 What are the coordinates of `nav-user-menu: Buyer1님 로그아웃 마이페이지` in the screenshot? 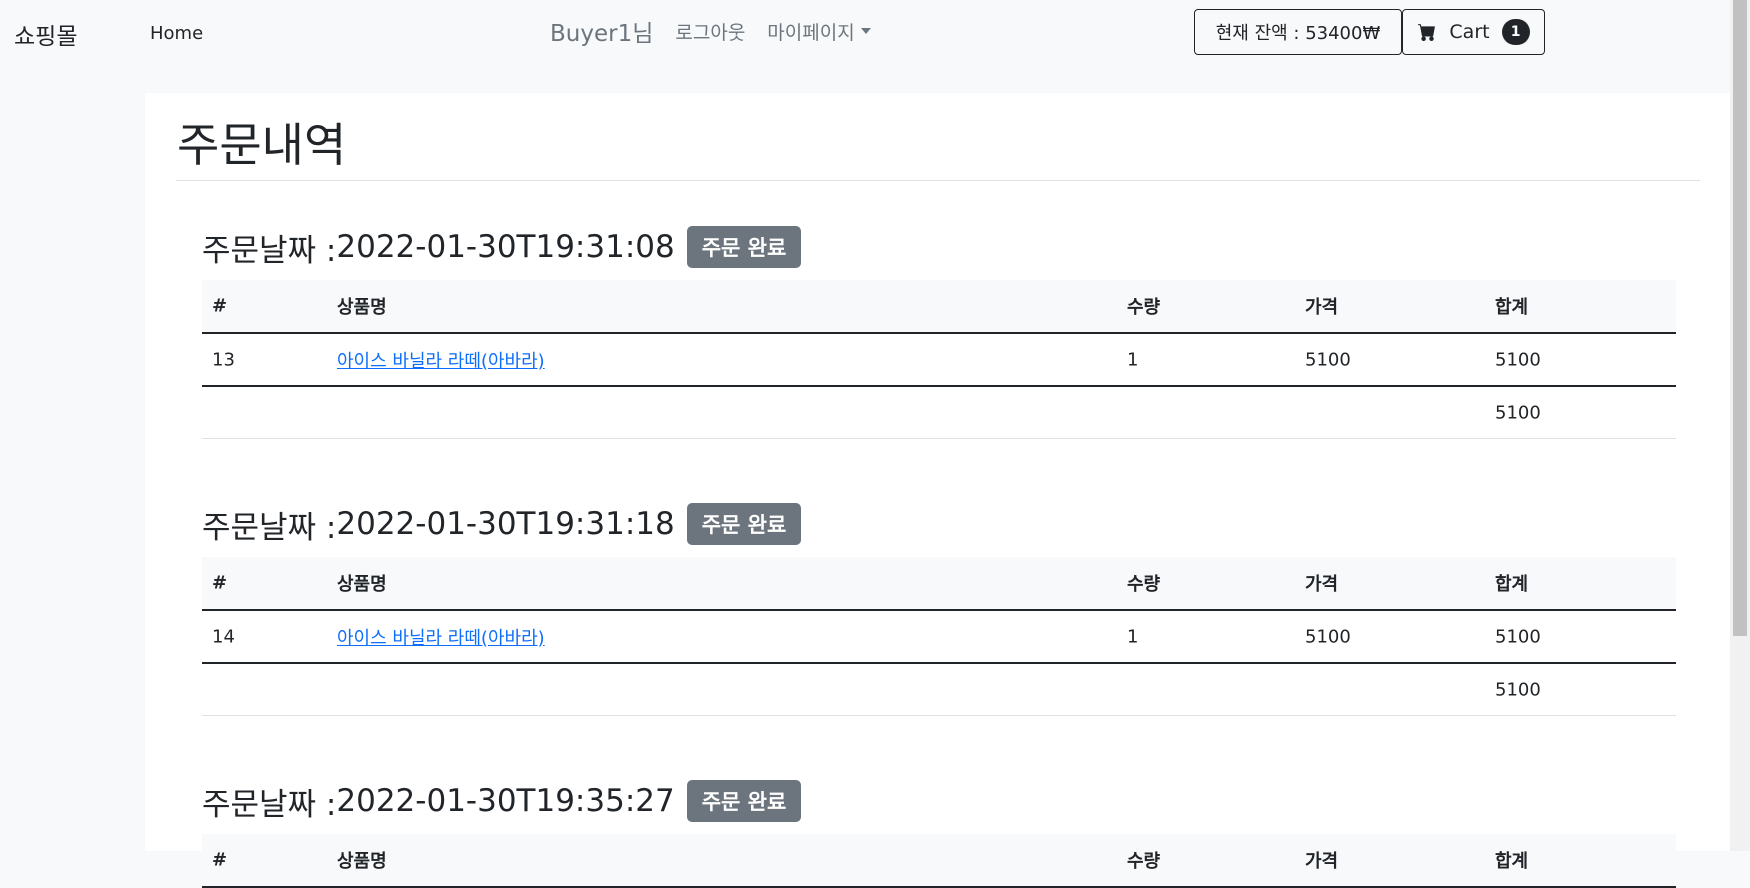 It's located at (710, 31).